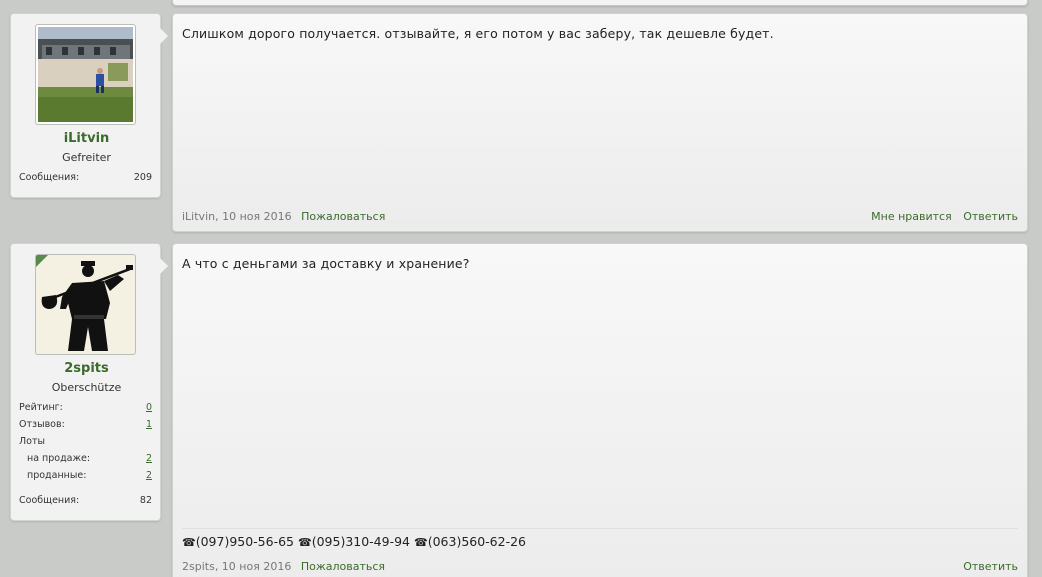 The width and height of the screenshot is (1042, 577). I want to click on status-corner, so click(42, 261).